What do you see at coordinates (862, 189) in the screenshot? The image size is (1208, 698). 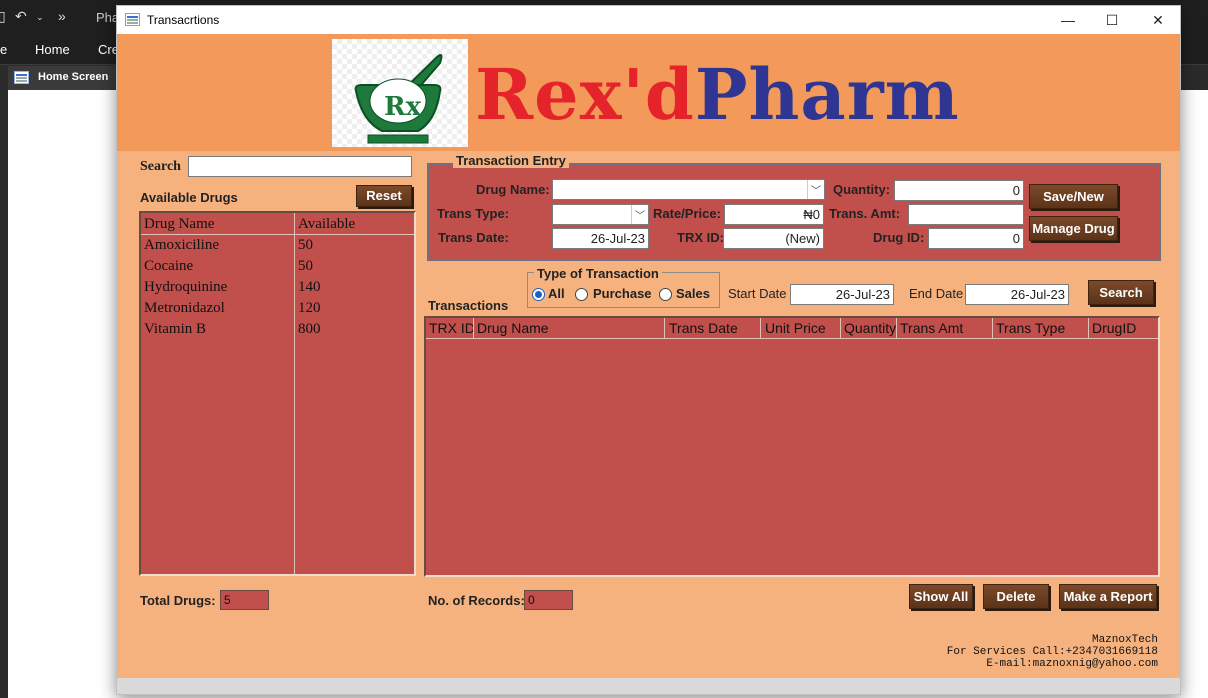 I see `quantity-label: Quantity:` at bounding box center [862, 189].